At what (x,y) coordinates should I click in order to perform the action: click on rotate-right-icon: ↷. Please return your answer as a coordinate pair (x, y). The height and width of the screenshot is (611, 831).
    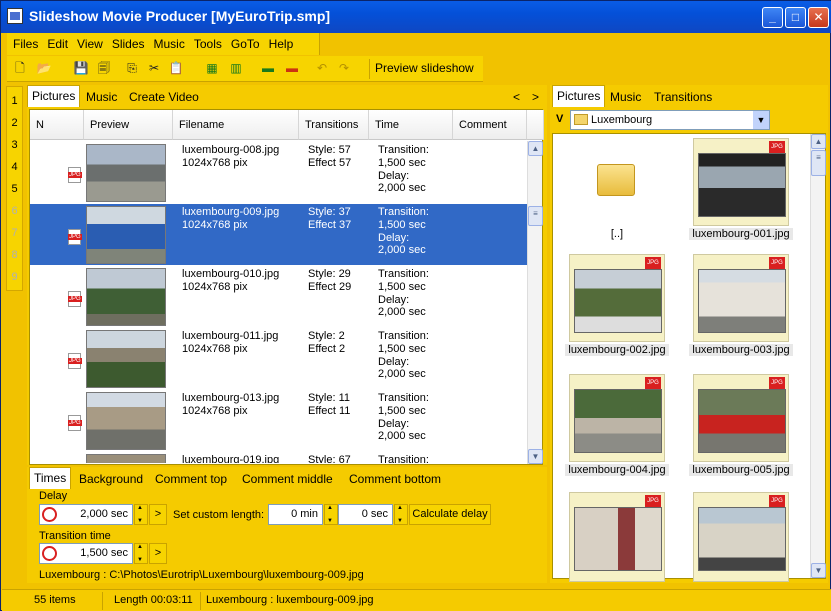
    Looking at the image, I should click on (344, 68).